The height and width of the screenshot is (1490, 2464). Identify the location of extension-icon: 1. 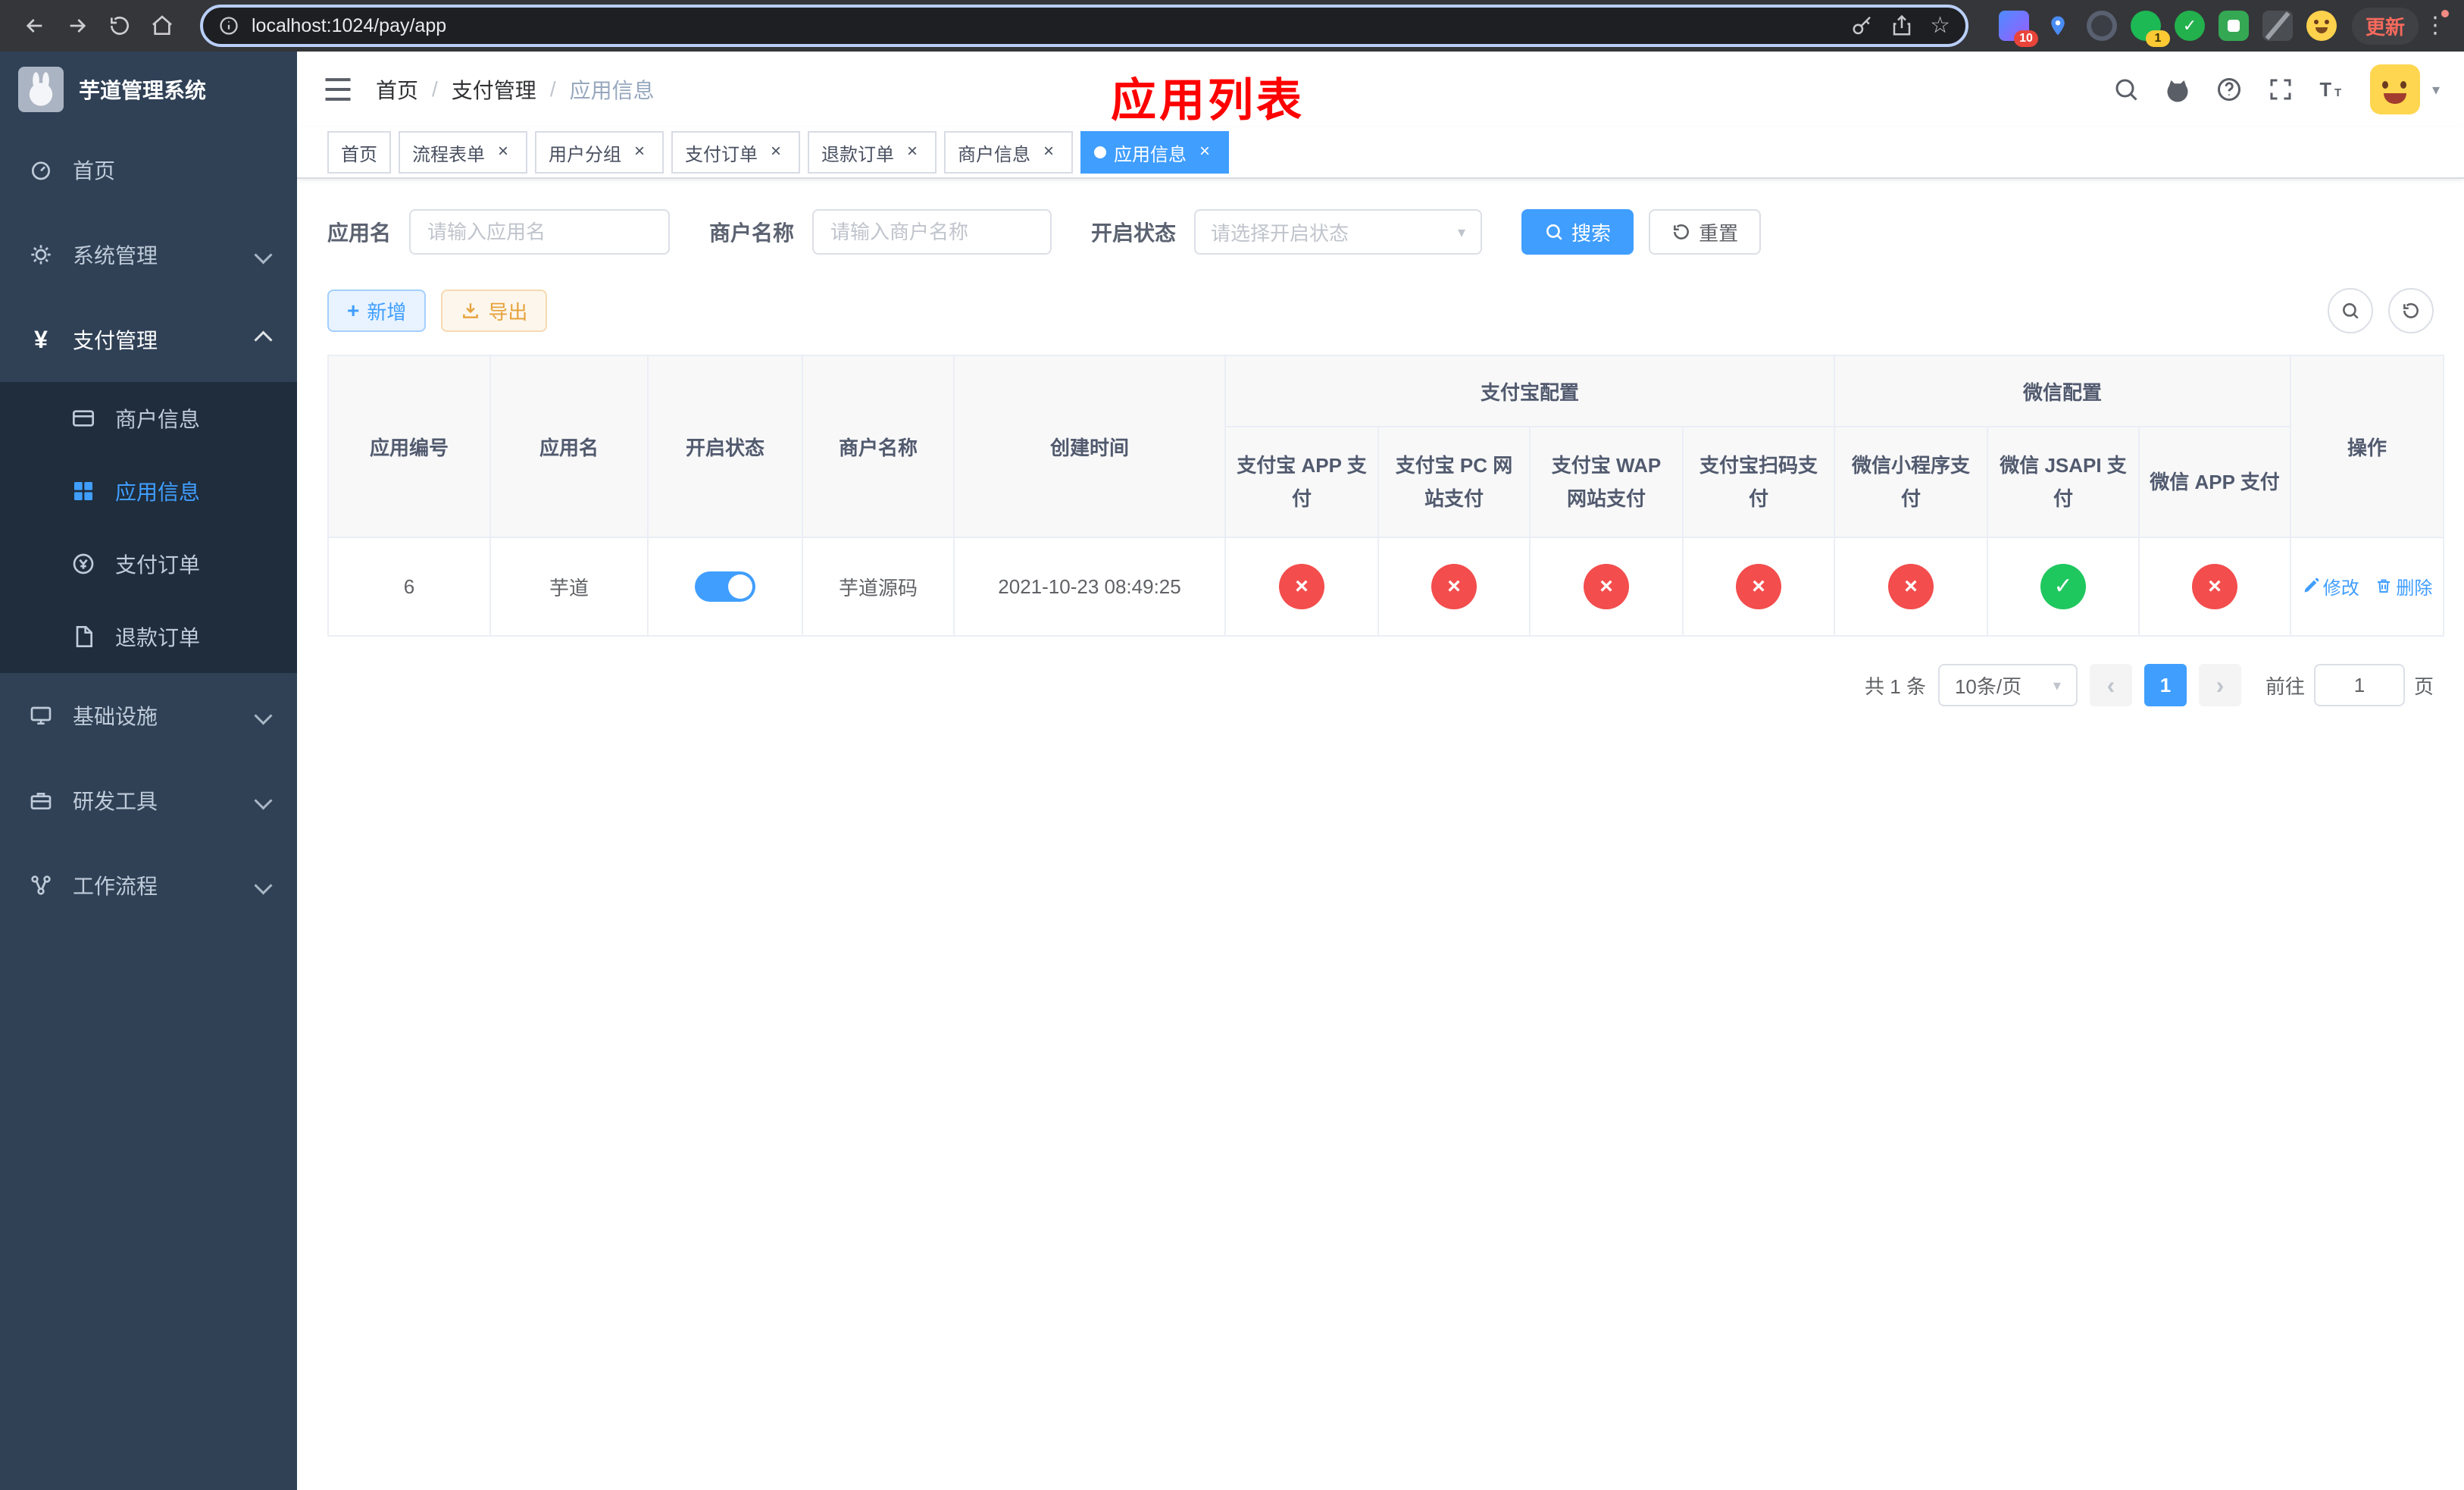
(2150, 29).